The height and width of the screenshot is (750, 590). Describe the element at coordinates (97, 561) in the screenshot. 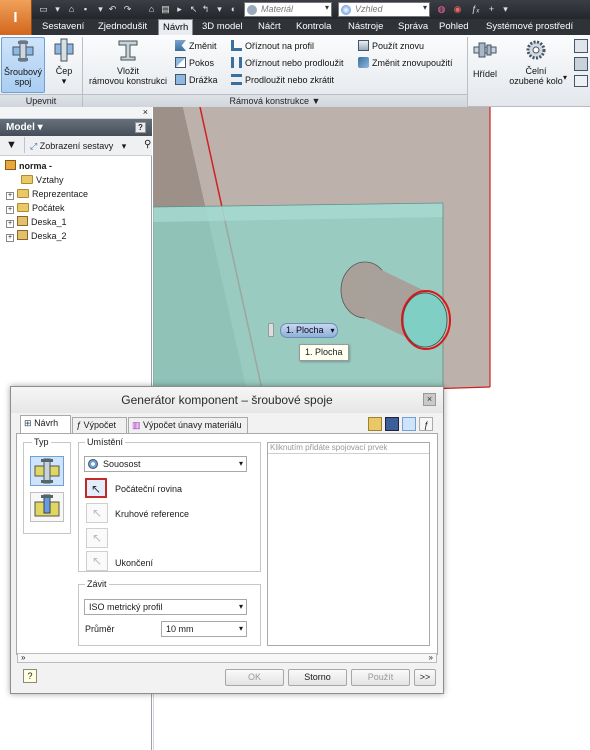

I see `termination-select-button: ↖` at that location.